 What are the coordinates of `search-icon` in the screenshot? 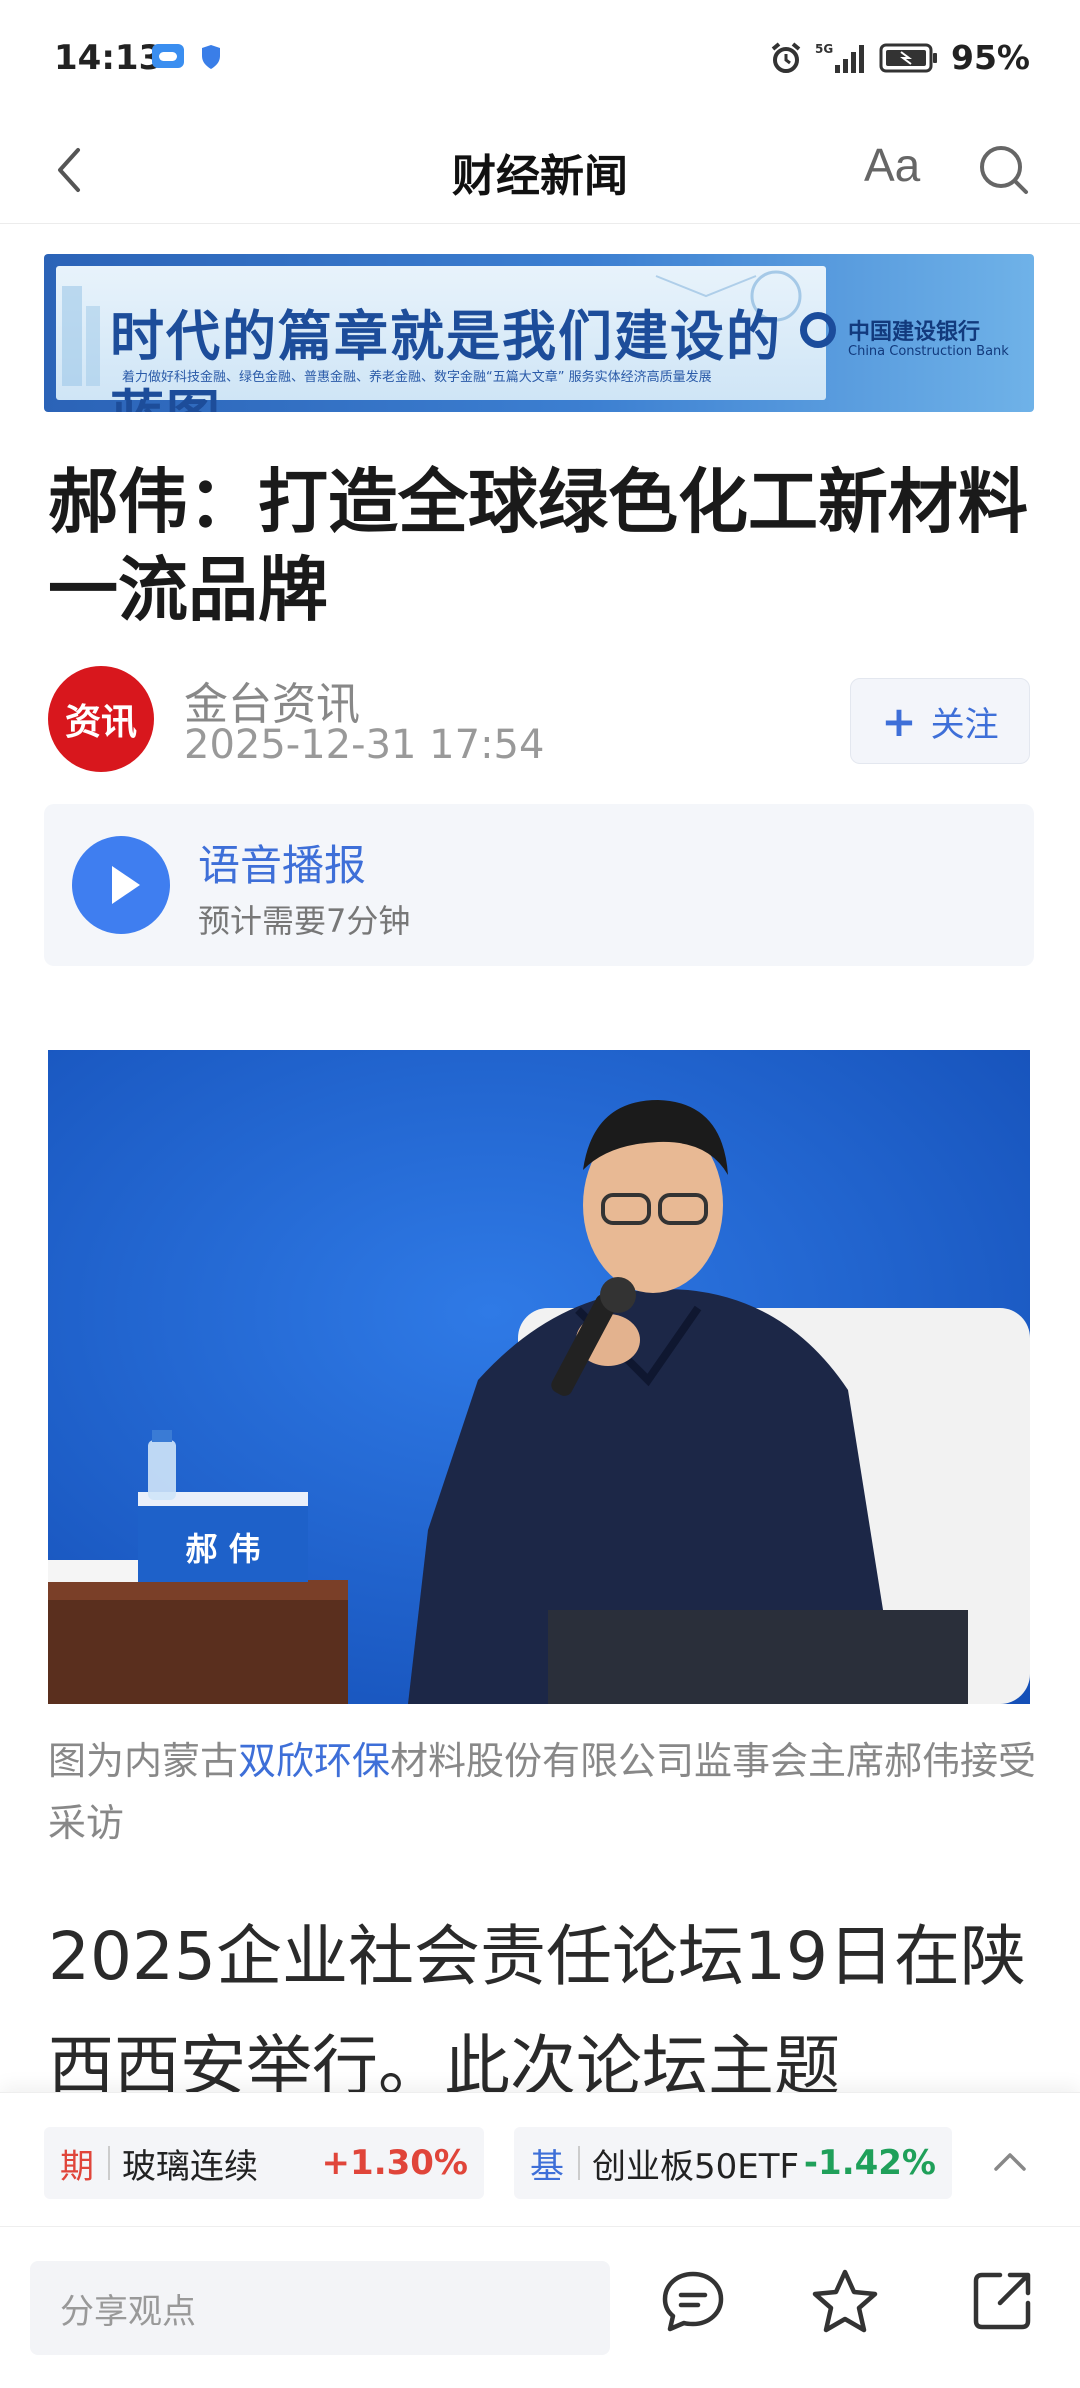 It's located at (1004, 170).